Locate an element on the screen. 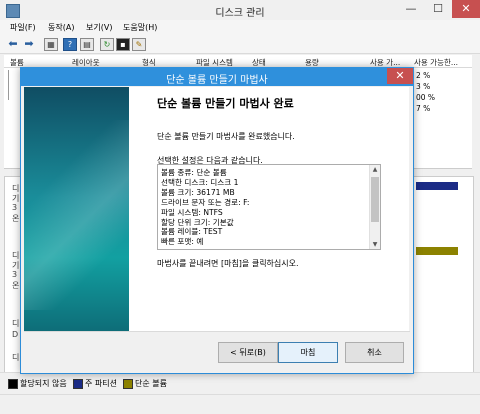  menu-view: 보기(V) is located at coordinates (99, 27).